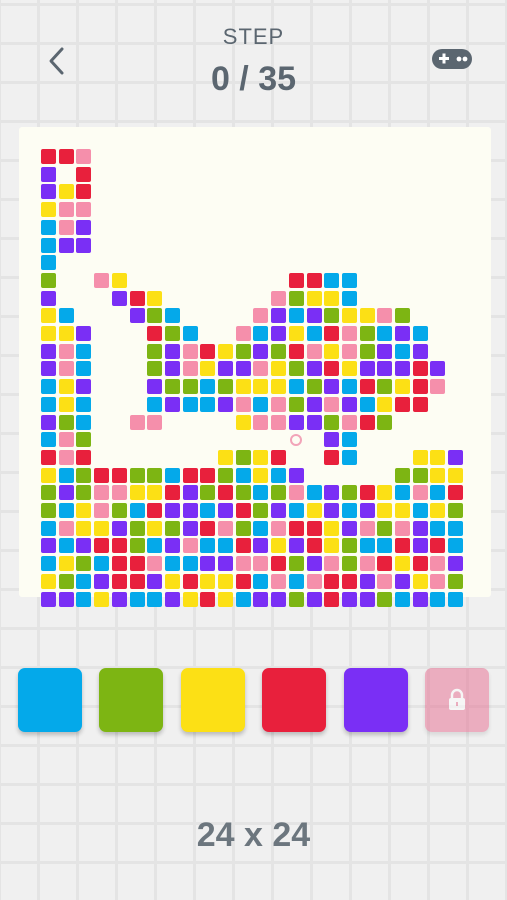 The height and width of the screenshot is (900, 507). Describe the element at coordinates (50, 700) in the screenshot. I see `swatch-blue` at that location.